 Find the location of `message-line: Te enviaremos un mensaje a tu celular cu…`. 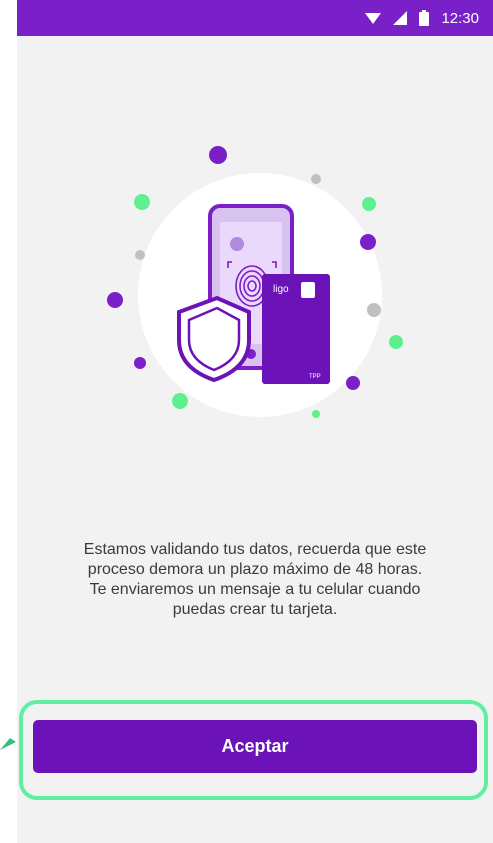

message-line: Te enviaremos un mensaje a tu celular cu… is located at coordinates (255, 589).